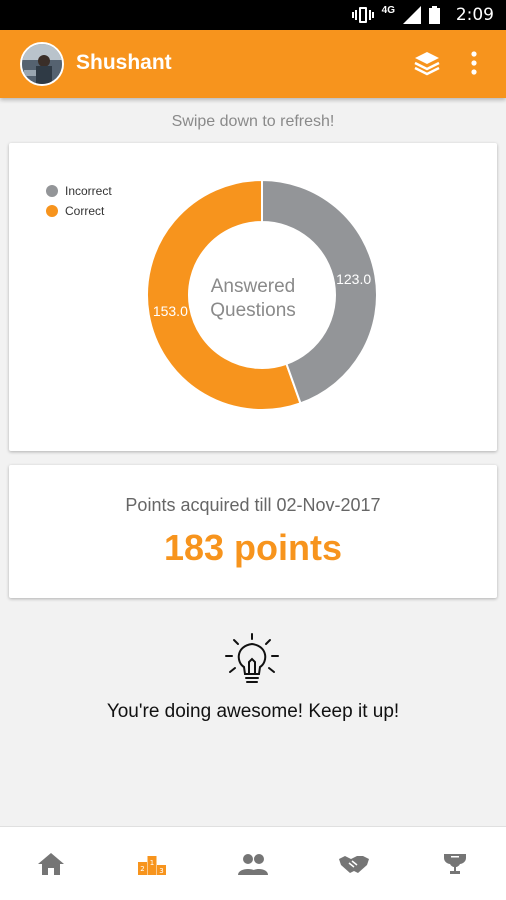 The image size is (506, 900). What do you see at coordinates (170, 311) in the screenshot?
I see `slice-value-label-correct: 153.0` at bounding box center [170, 311].